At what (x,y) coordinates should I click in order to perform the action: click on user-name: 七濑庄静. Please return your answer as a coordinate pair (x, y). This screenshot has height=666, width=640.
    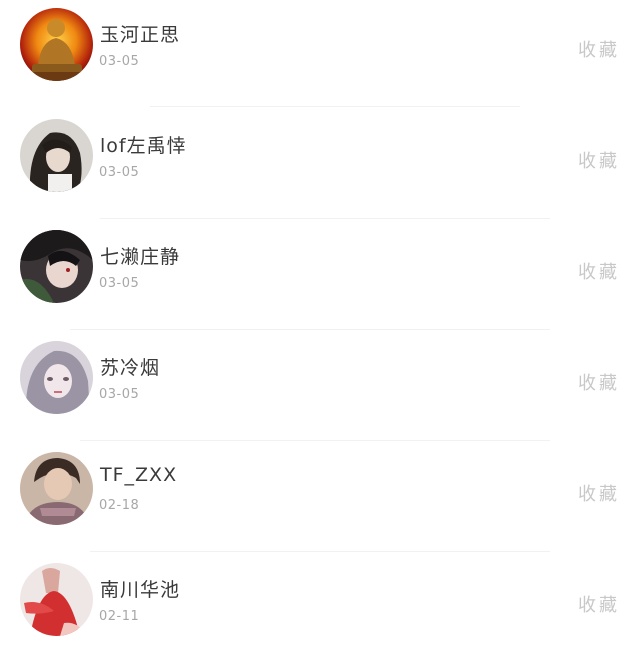
    Looking at the image, I should click on (140, 255).